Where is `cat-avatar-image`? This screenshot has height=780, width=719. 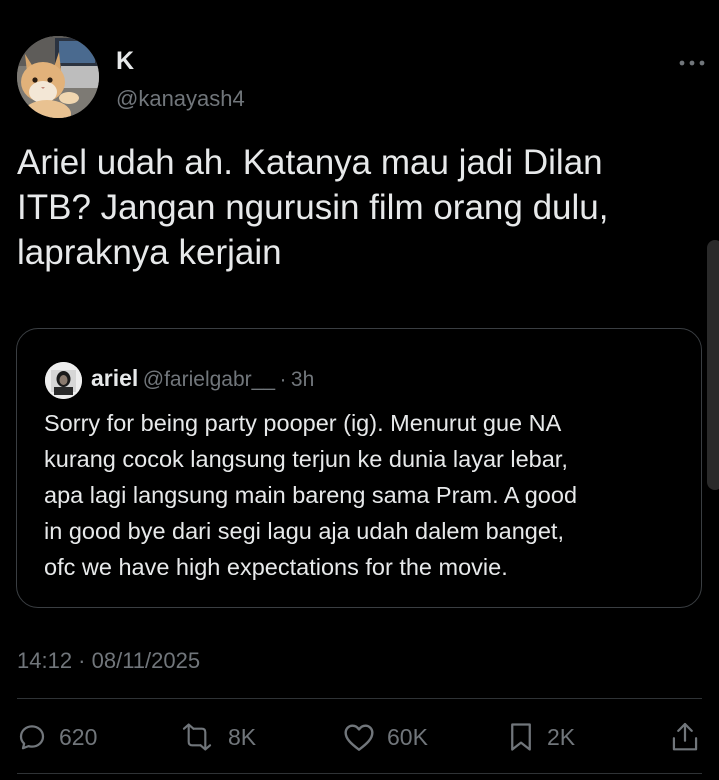
cat-avatar-image is located at coordinates (58, 77).